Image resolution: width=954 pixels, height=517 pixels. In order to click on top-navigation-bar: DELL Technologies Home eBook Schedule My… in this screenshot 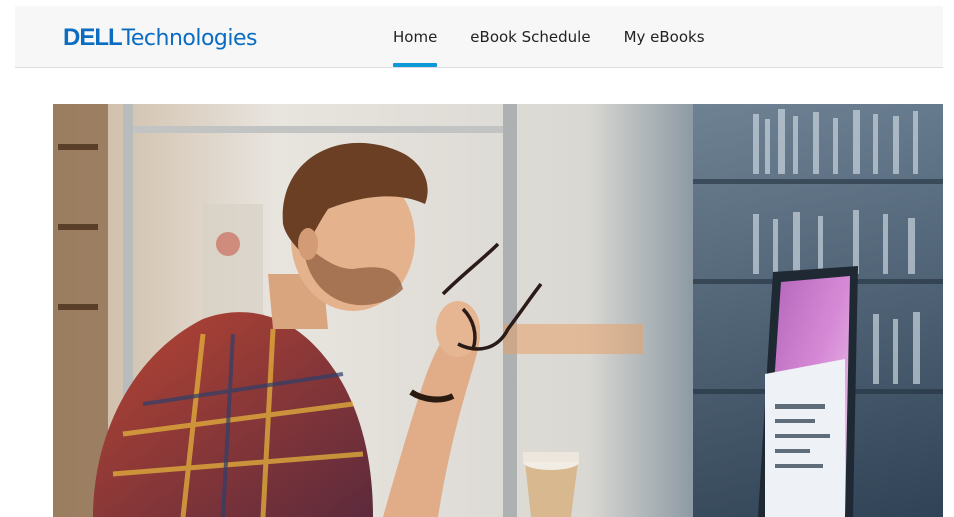, I will do `click(479, 37)`.